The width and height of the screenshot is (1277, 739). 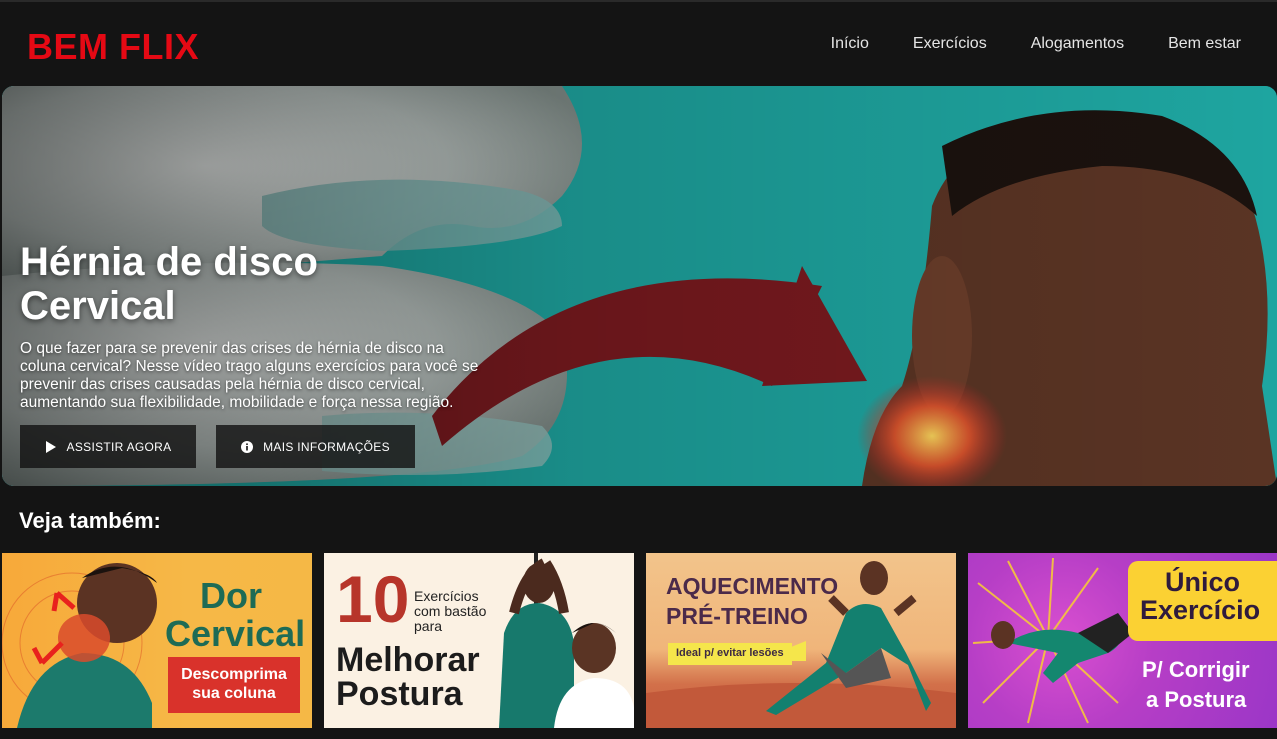 I want to click on watch-now-button: ASSISTIR AGORA, so click(x=108, y=446).